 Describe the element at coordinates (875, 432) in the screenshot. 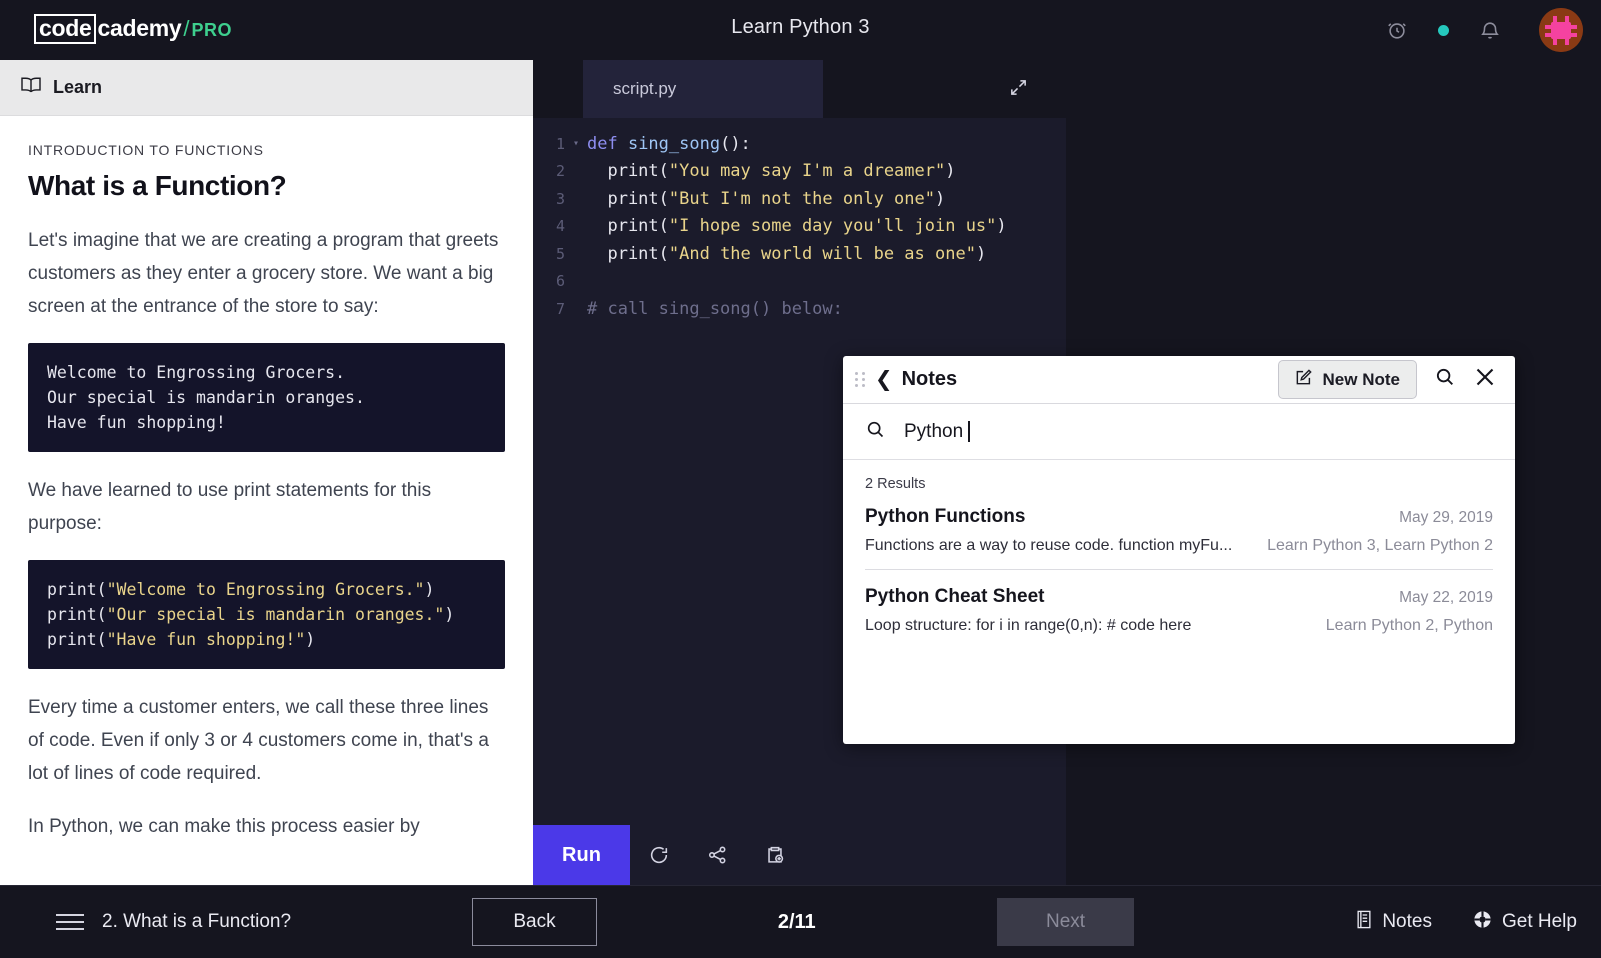

I see `search-input-icon` at that location.